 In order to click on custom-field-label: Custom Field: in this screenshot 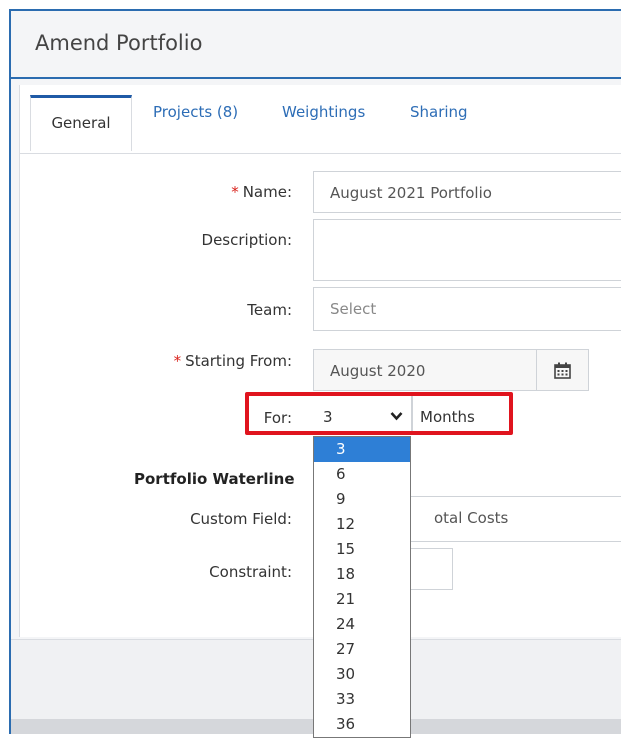, I will do `click(241, 519)`.